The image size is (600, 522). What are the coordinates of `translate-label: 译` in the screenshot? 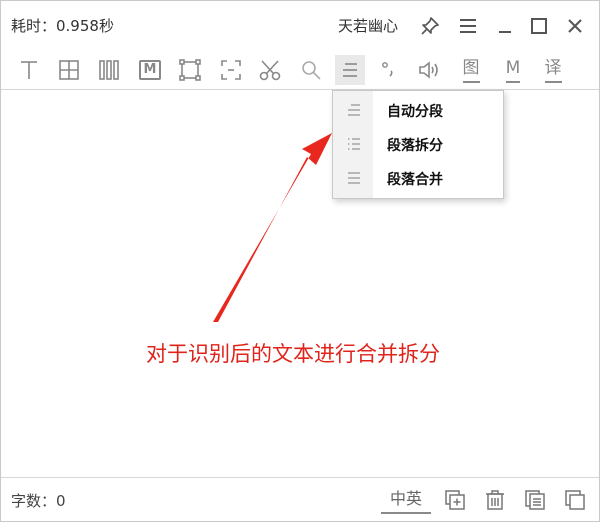 It's located at (553, 70).